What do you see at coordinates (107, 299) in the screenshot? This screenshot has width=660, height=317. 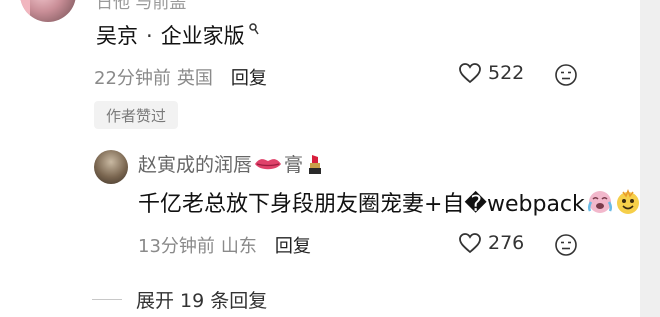 I see `expand-divider` at bounding box center [107, 299].